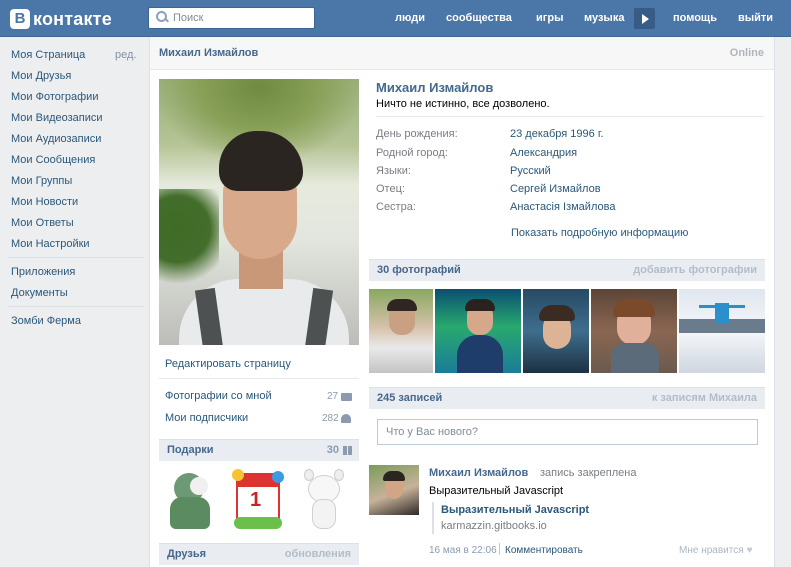 Image resolution: width=791 pixels, height=567 pixels. I want to click on new-post-placeholder: Что у Вас нового?, so click(432, 432).